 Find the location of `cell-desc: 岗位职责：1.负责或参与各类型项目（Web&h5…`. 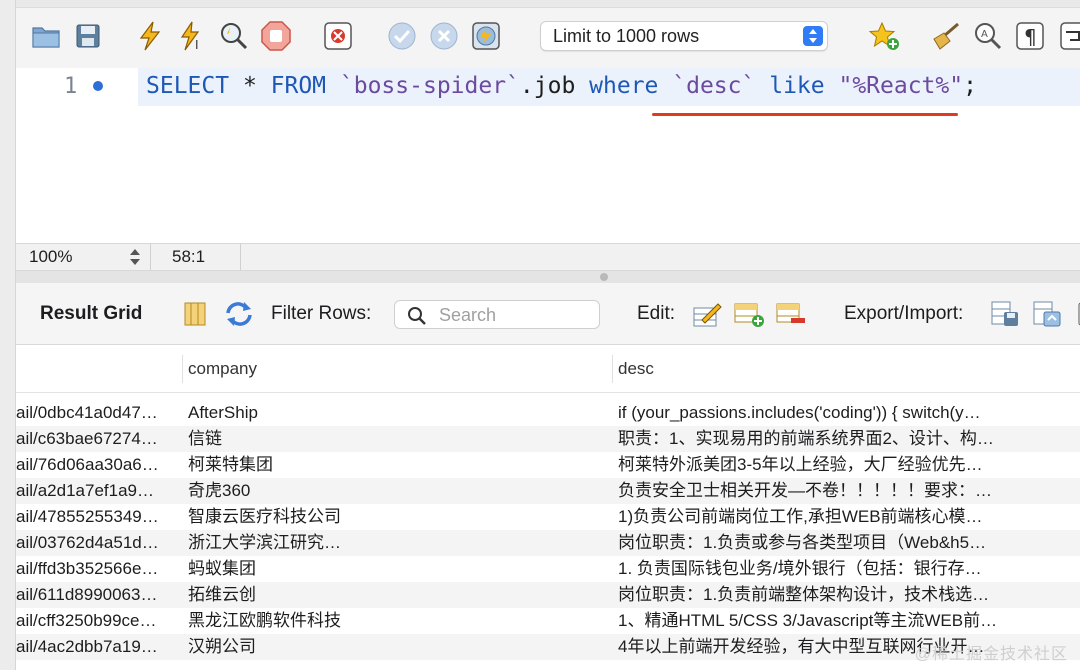

cell-desc: 岗位职责：1.负责或参与各类型项目（Web&h5… is located at coordinates (834, 543).